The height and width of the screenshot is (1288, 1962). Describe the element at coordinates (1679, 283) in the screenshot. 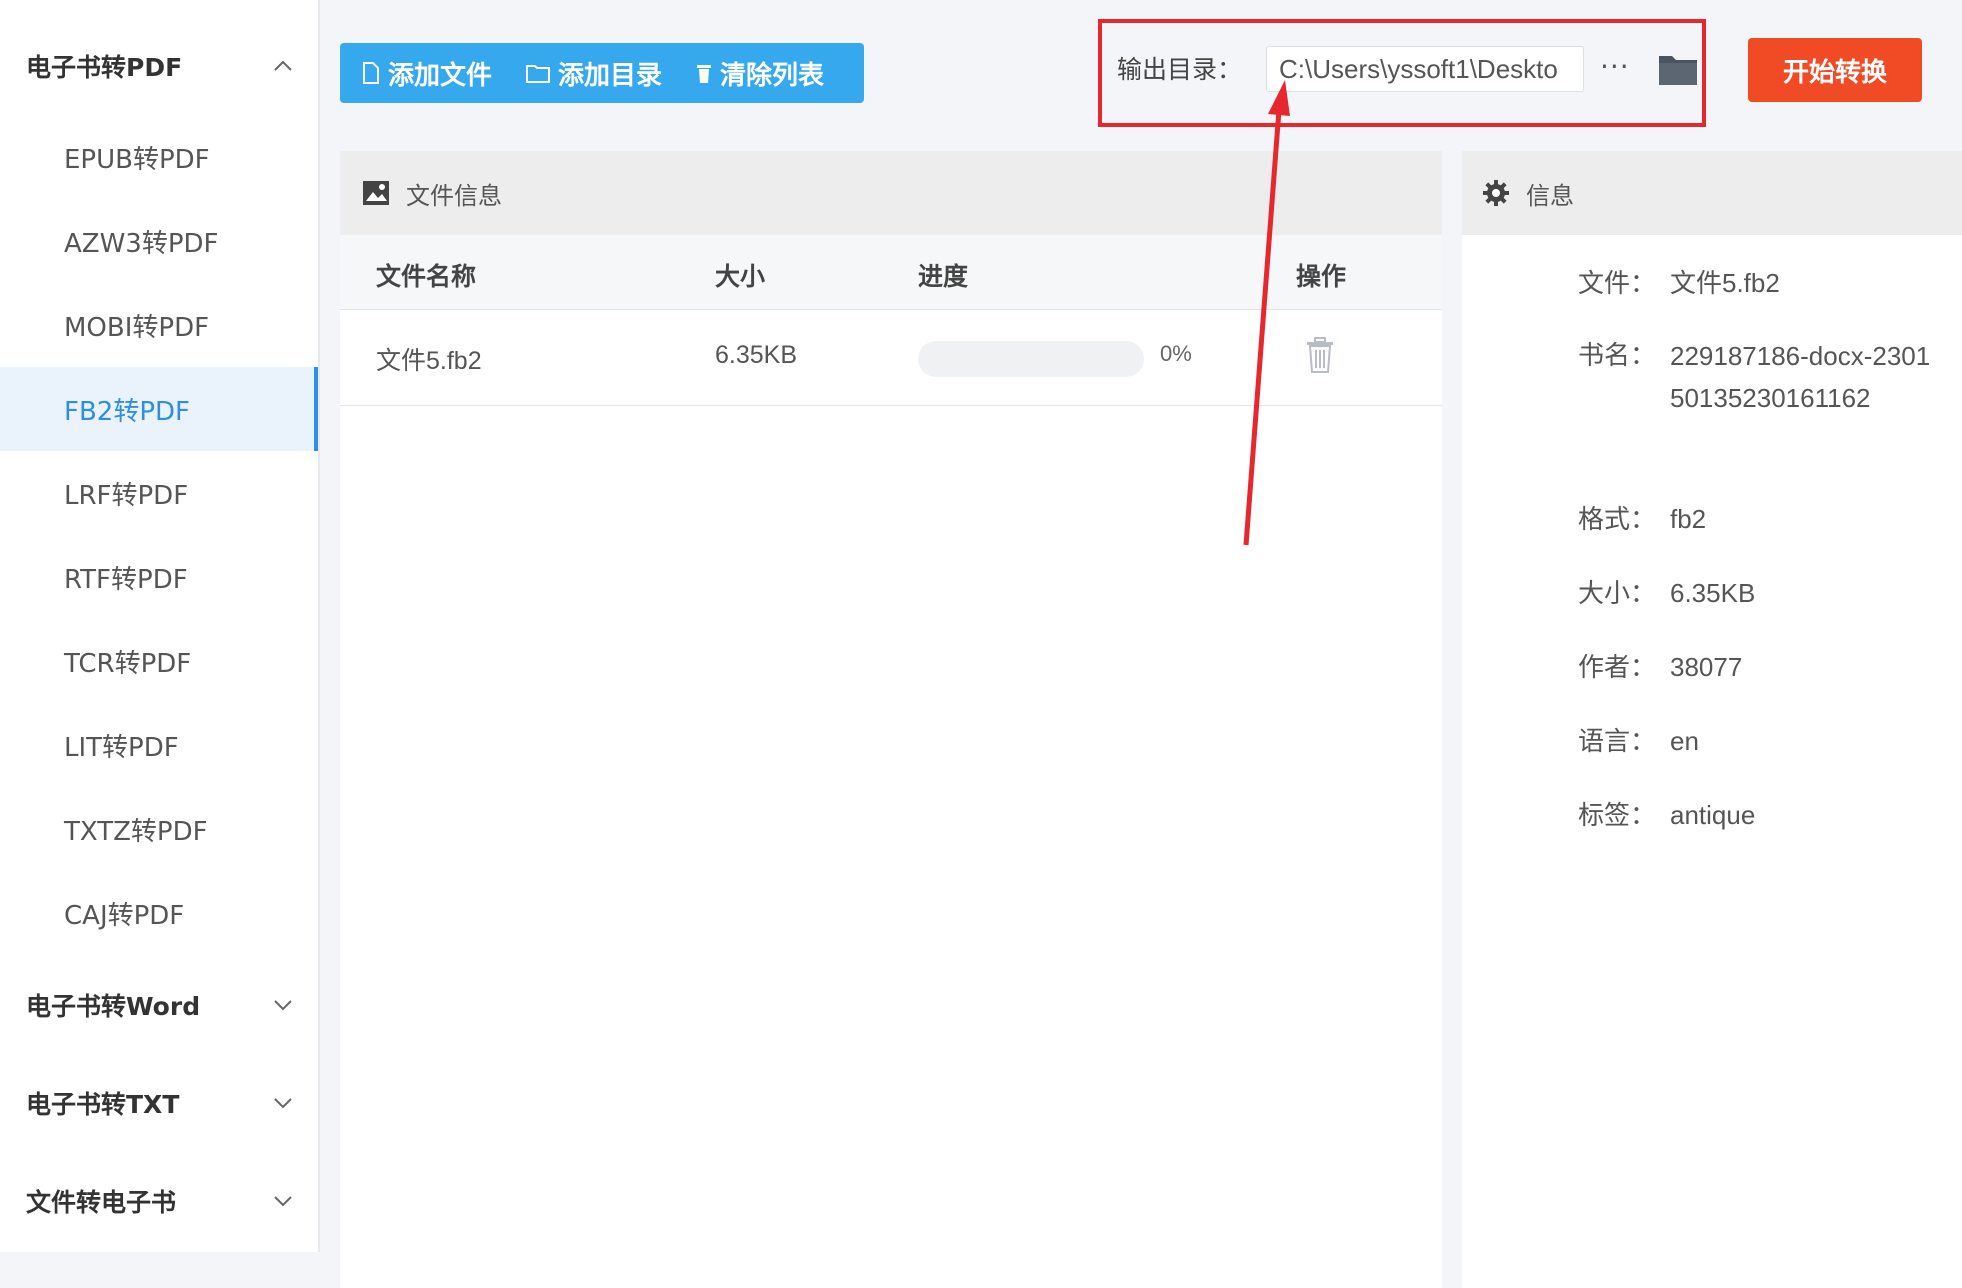

I see `info-row-file: 文件： 文件5.fb2` at that location.